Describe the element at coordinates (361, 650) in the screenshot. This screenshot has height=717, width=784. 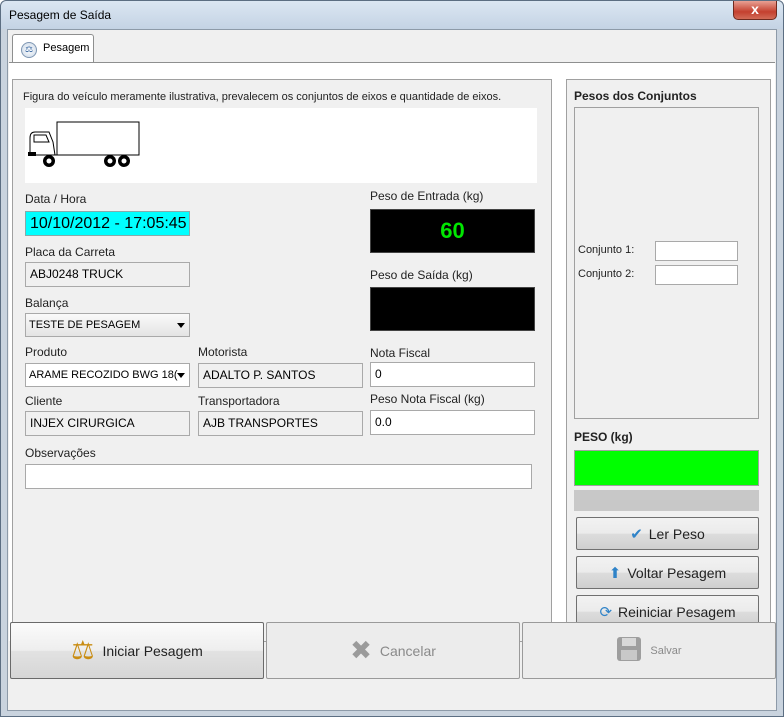
I see `close-x-icon: ✖` at that location.